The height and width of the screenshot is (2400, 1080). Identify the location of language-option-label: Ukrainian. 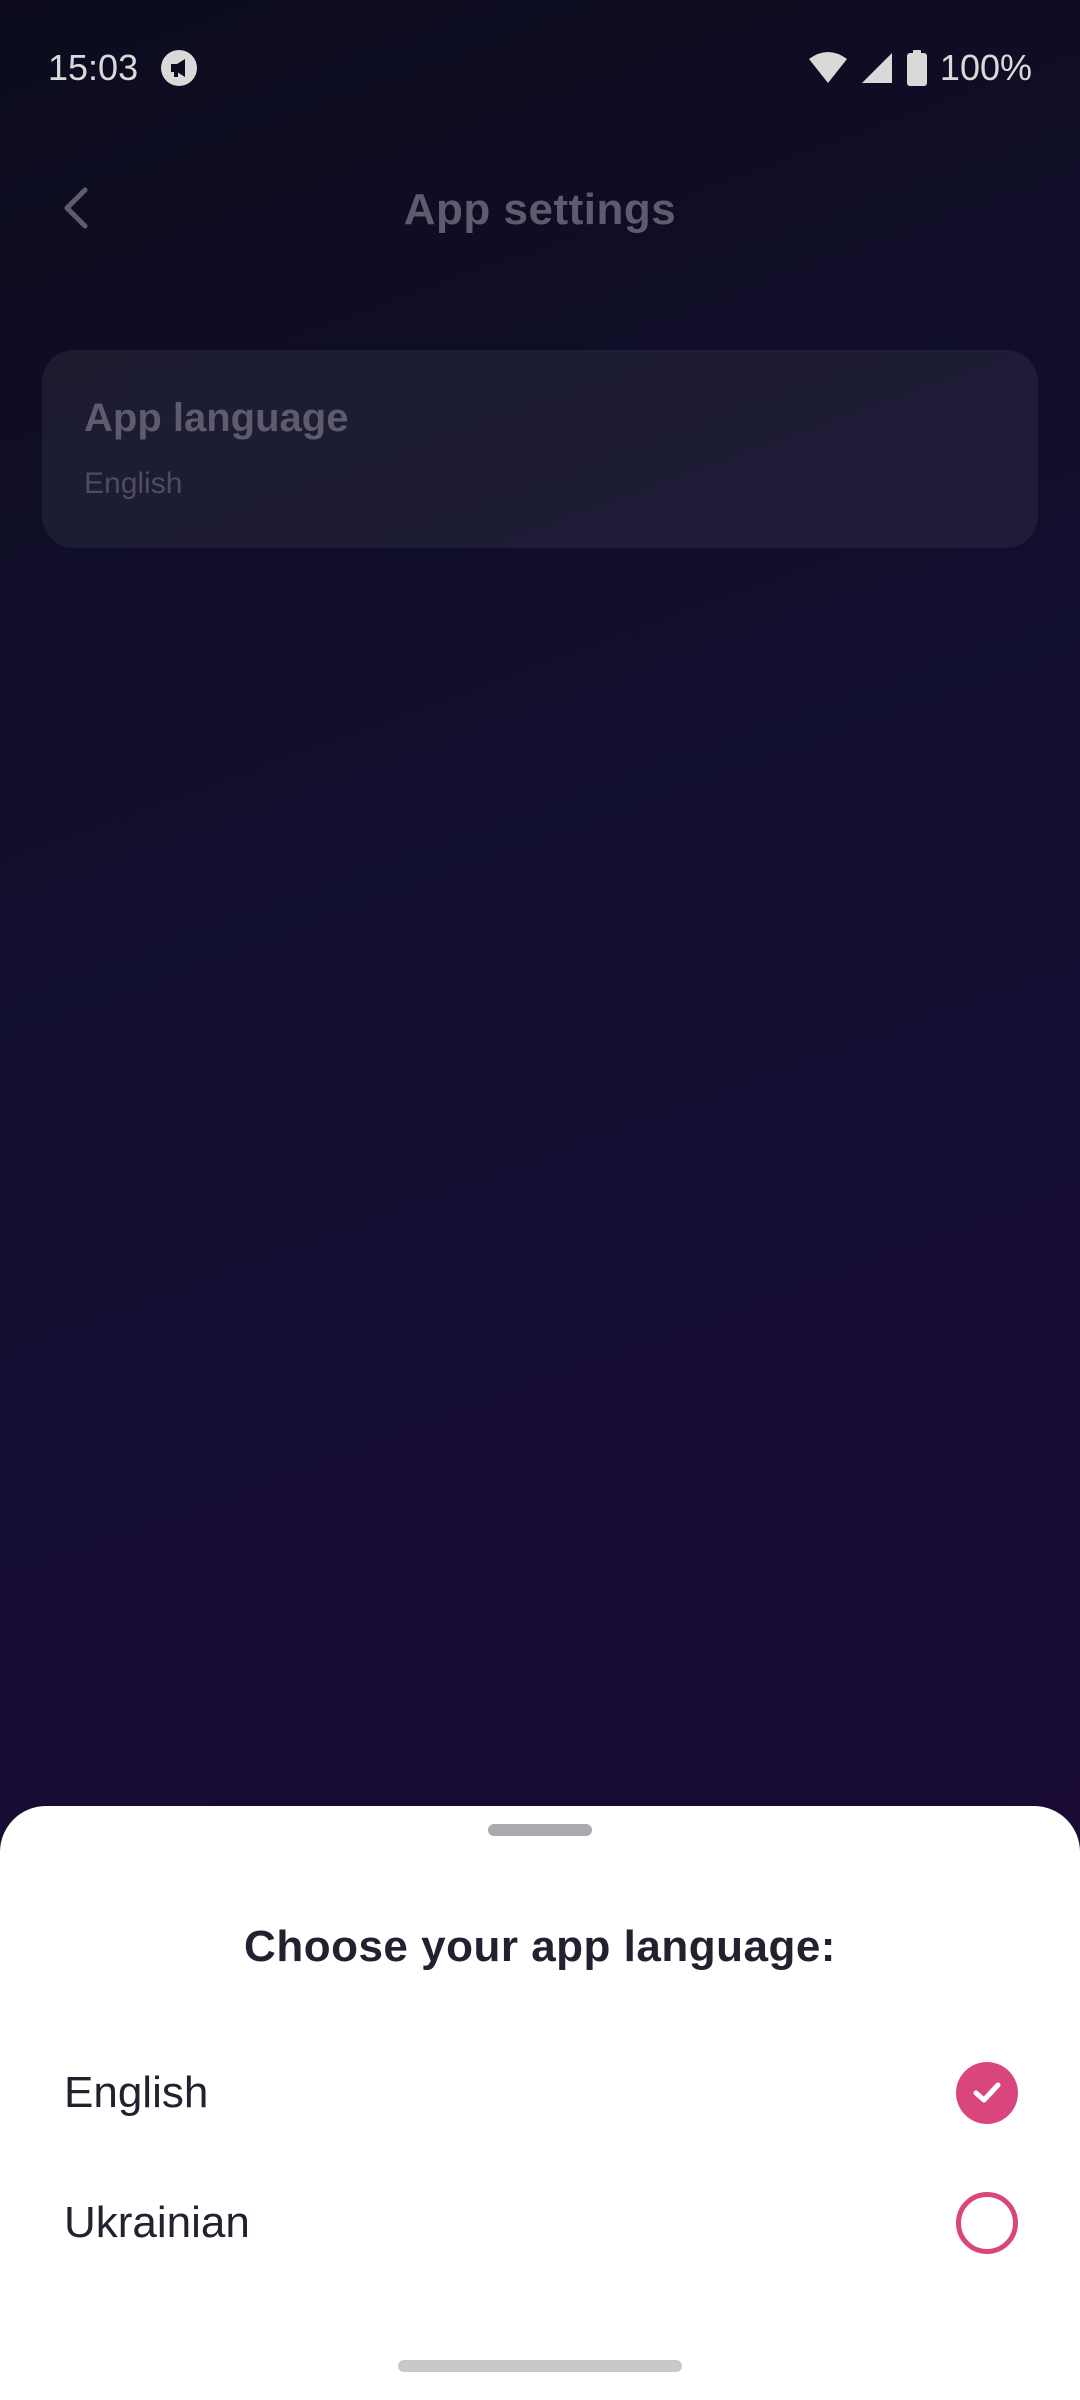
(157, 2222).